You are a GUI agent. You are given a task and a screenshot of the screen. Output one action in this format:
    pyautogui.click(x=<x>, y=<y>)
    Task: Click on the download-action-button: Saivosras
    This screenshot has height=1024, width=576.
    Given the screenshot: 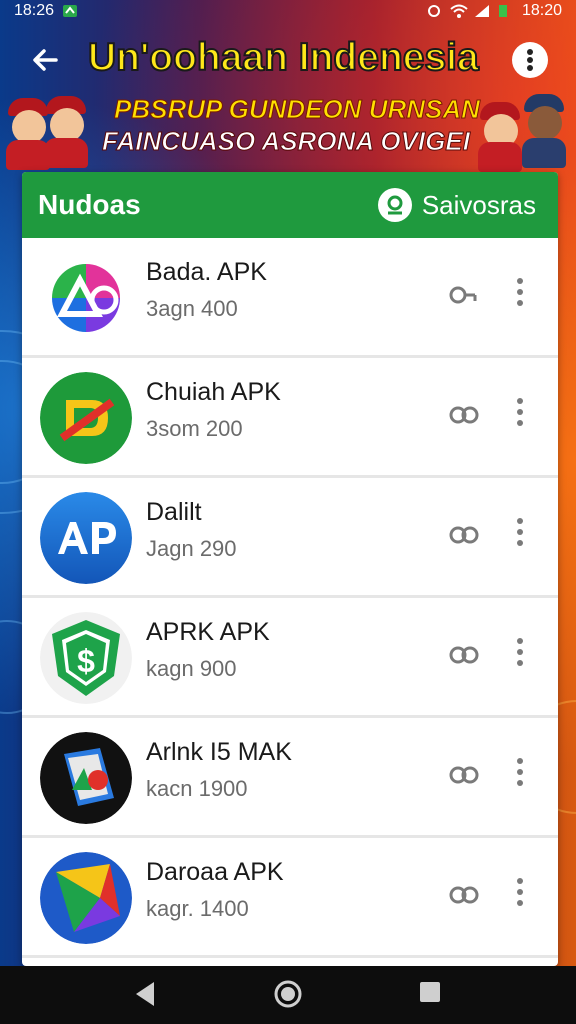 What is the action you would take?
    pyautogui.click(x=456, y=205)
    